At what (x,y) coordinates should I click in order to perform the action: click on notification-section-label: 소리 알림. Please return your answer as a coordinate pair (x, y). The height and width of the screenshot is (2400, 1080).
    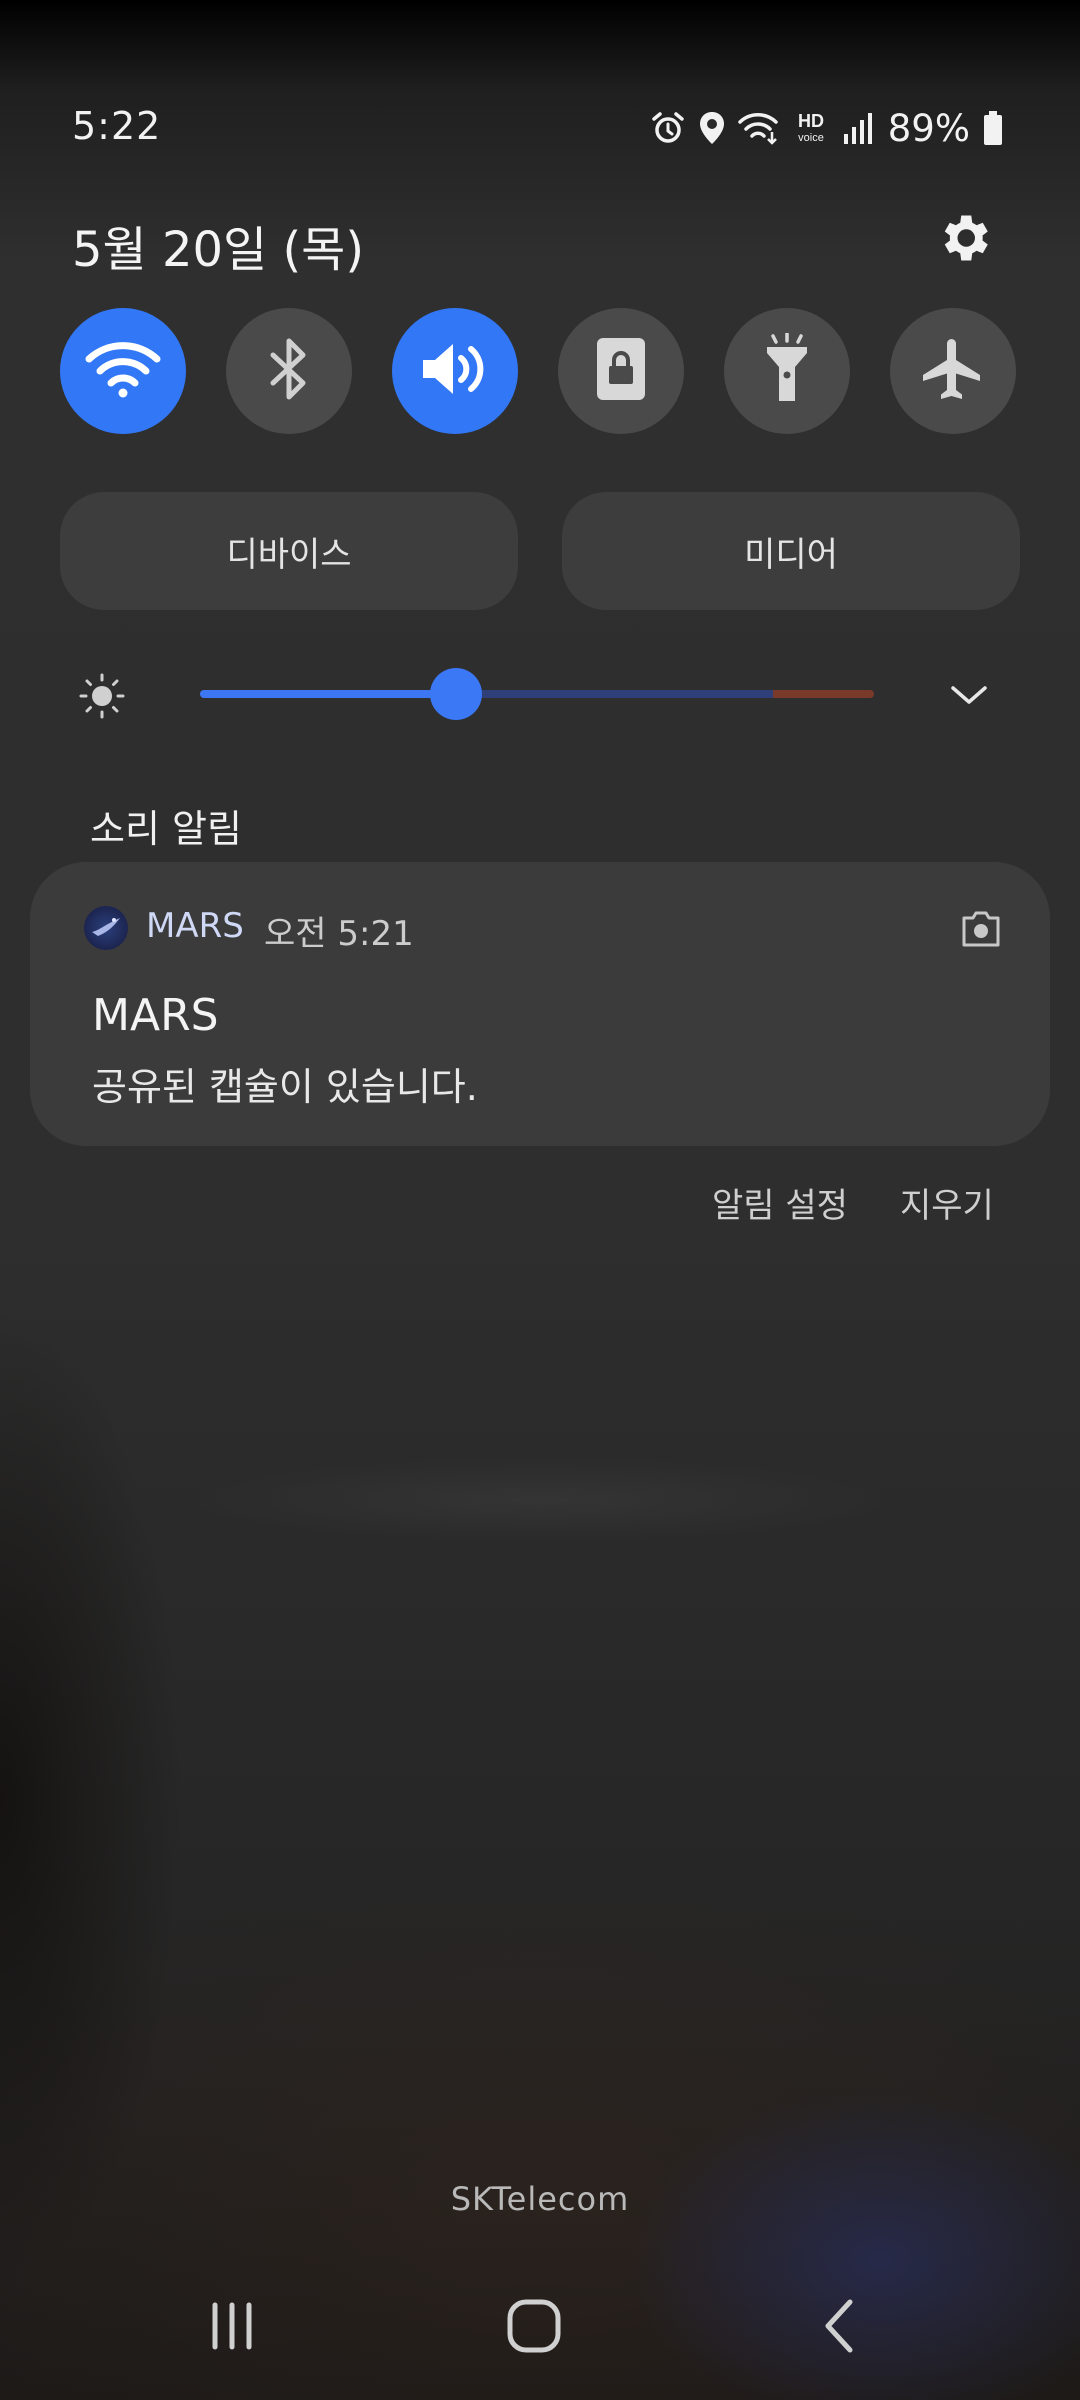
    Looking at the image, I should click on (166, 829).